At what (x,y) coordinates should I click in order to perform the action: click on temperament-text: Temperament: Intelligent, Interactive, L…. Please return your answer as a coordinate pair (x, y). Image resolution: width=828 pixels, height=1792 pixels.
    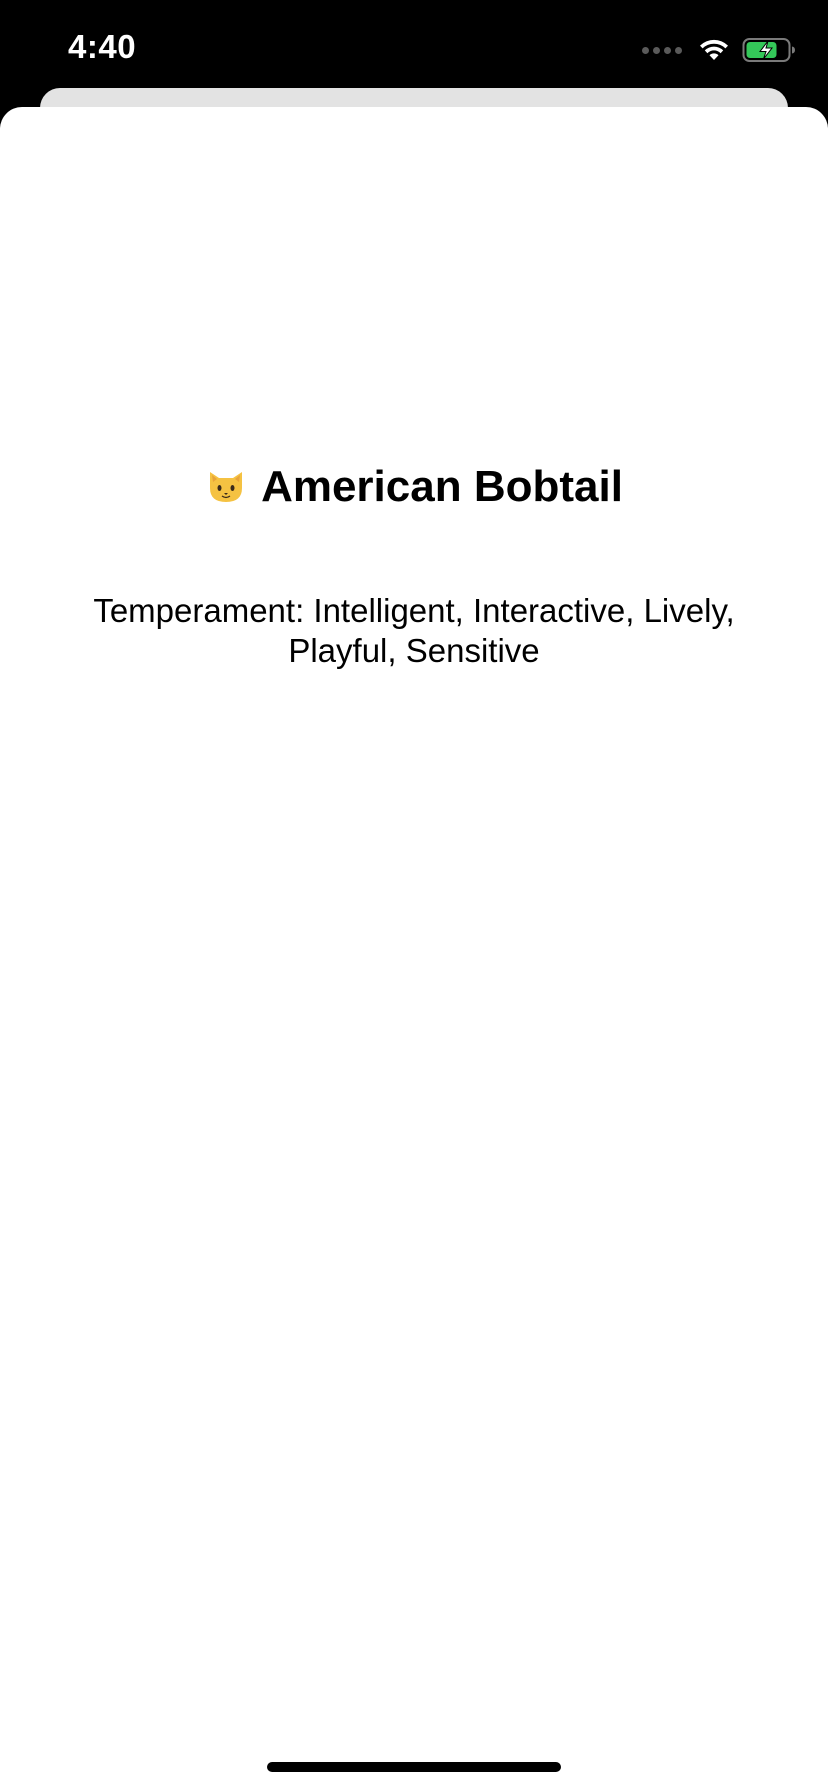
    Looking at the image, I should click on (414, 630).